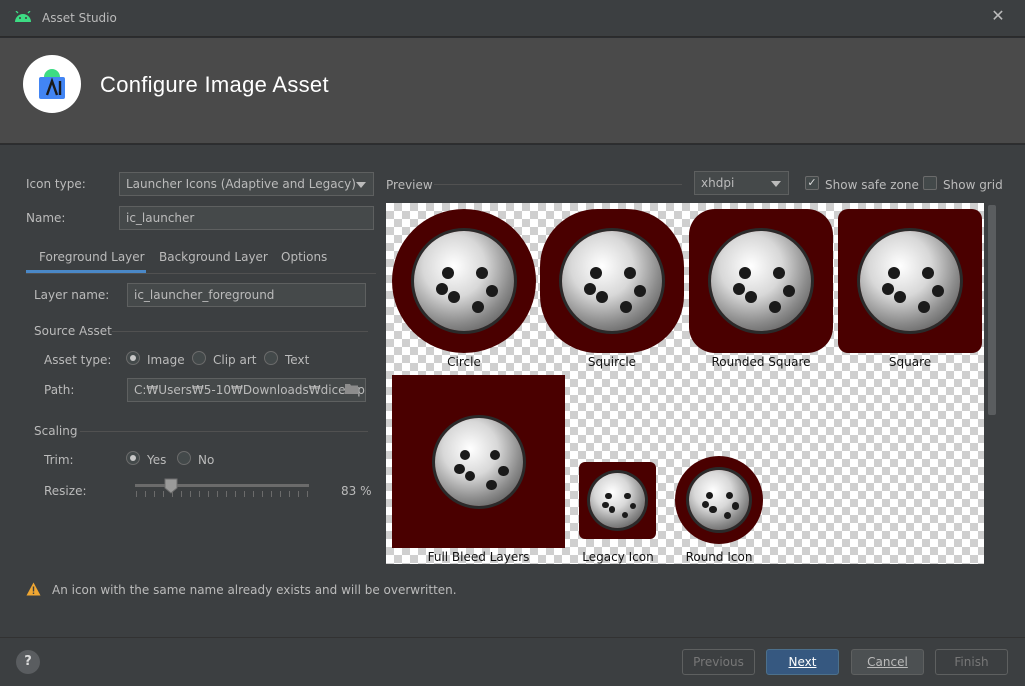 The image size is (1025, 686). Describe the element at coordinates (79, 18) in the screenshot. I see `window-title: Asset Studio` at that location.